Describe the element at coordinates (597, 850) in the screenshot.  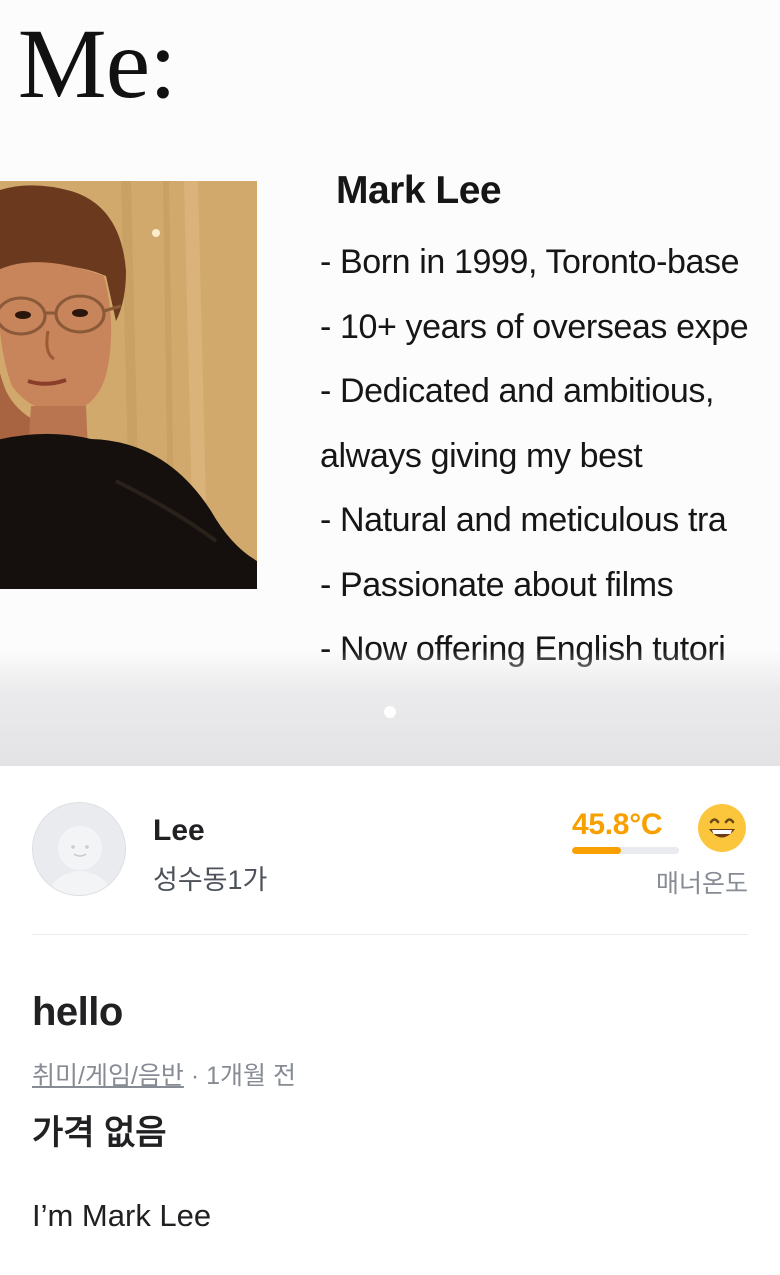
I see `manner-temp-bar-fill` at that location.